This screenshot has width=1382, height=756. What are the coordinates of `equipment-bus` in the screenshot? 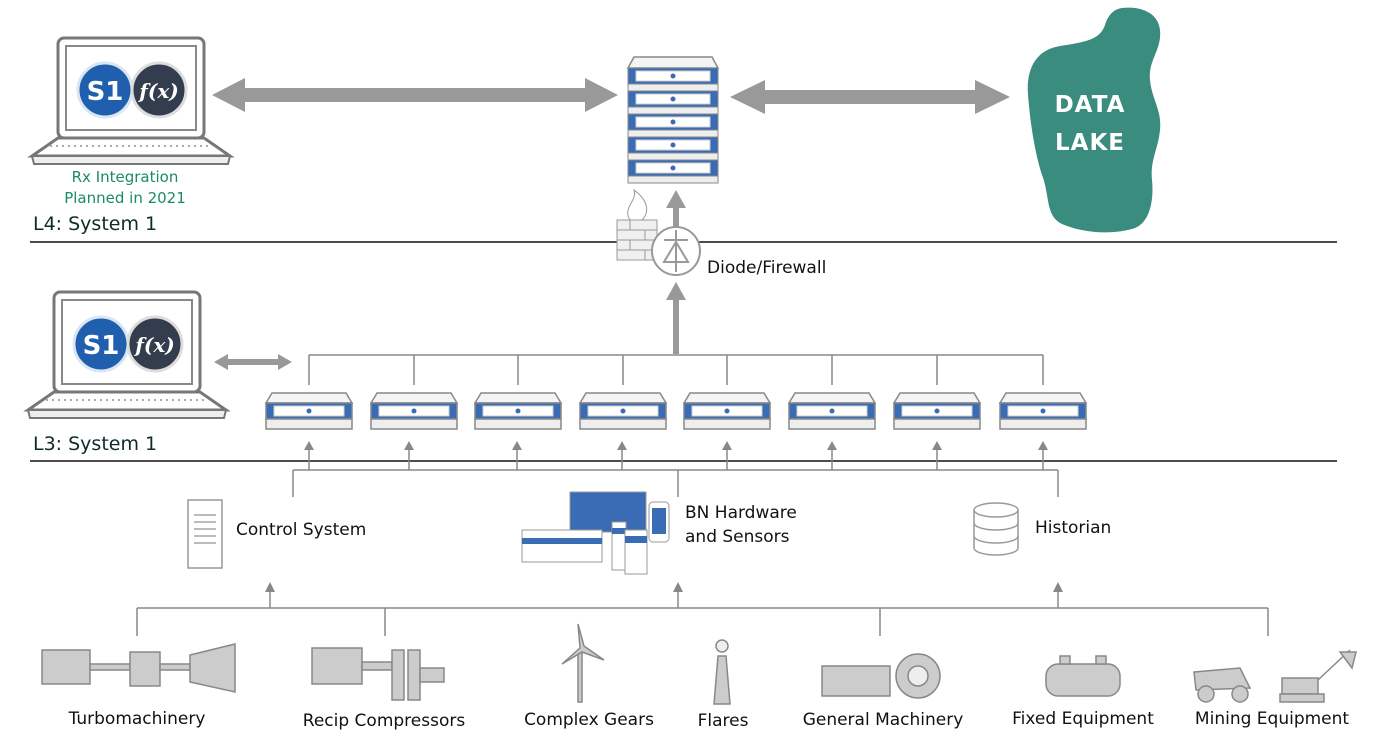 It's located at (702, 613).